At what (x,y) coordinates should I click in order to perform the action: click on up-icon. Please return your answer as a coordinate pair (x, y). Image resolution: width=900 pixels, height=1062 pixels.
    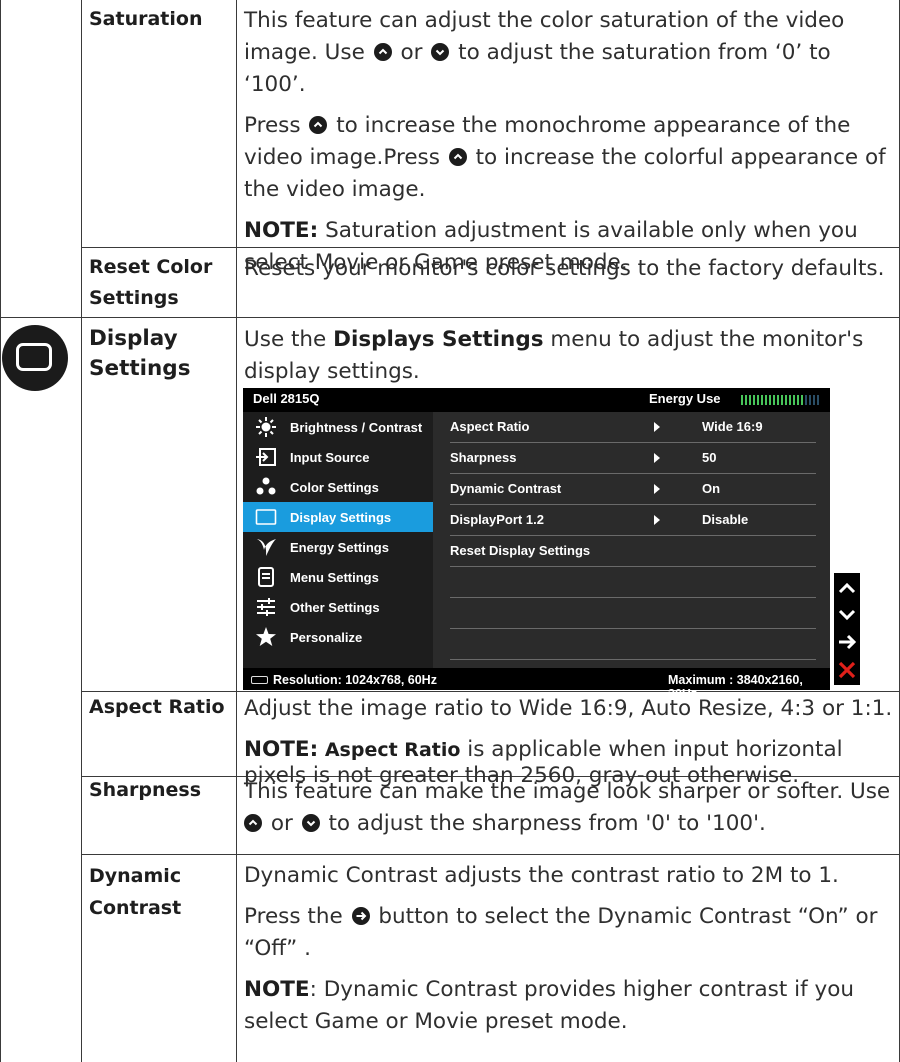
    Looking at the image, I should click on (847, 588).